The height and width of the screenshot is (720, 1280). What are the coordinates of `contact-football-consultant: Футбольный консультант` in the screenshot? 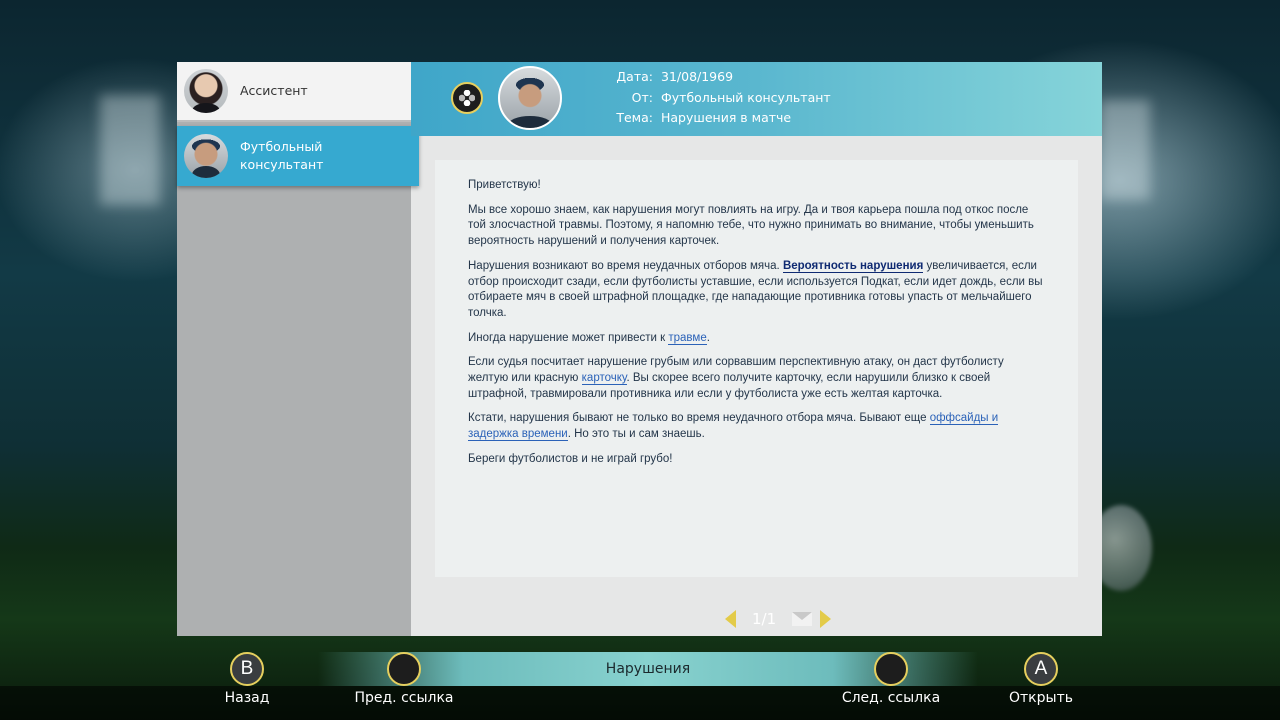 It's located at (298, 156).